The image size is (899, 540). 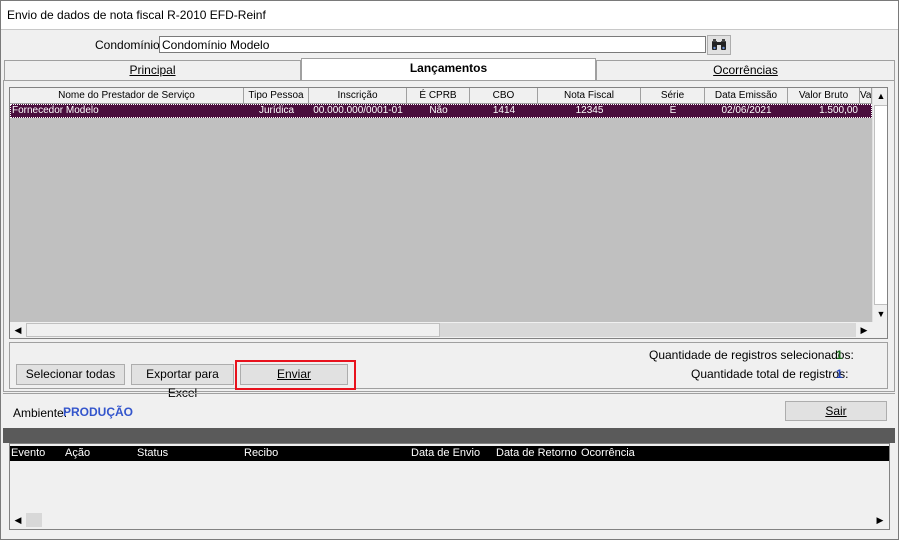 I want to click on cell-valor-bruto: 1.500,00, so click(x=838, y=110).